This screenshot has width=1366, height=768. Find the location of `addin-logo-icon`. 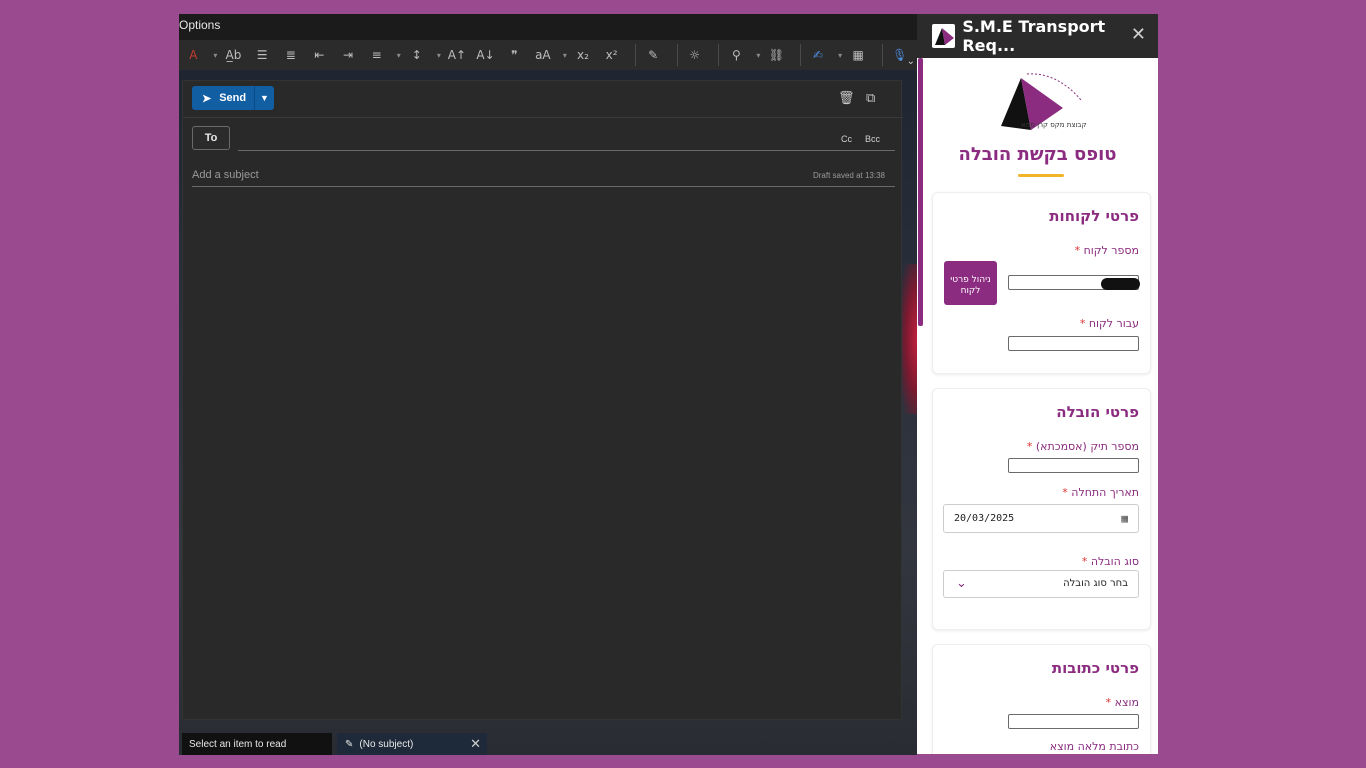

addin-logo-icon is located at coordinates (944, 36).